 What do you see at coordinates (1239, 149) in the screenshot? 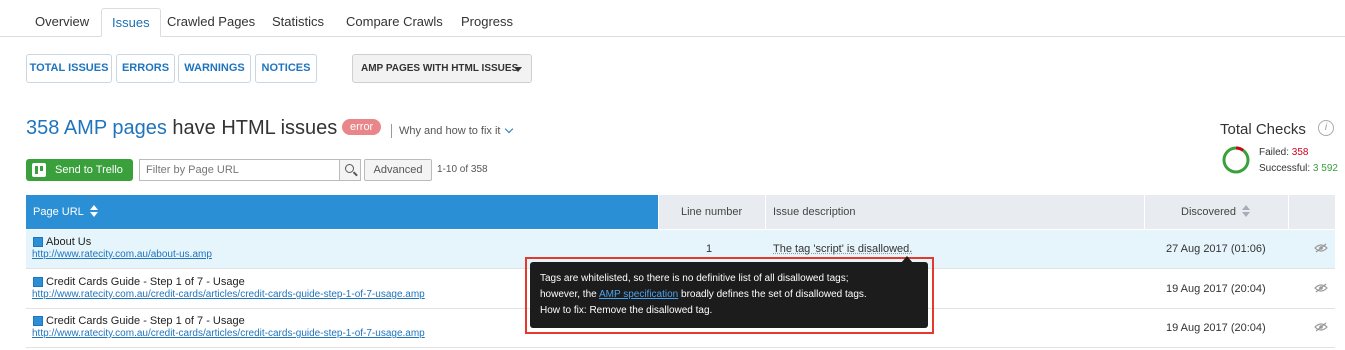
I see `donut-failed-arc` at bounding box center [1239, 149].